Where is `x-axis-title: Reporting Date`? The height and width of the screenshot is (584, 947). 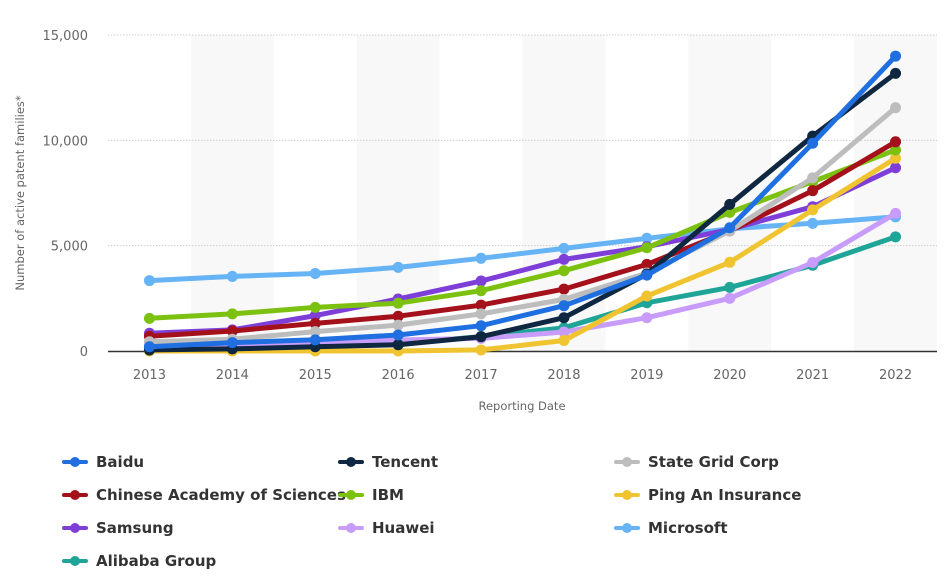
x-axis-title: Reporting Date is located at coordinates (521, 406).